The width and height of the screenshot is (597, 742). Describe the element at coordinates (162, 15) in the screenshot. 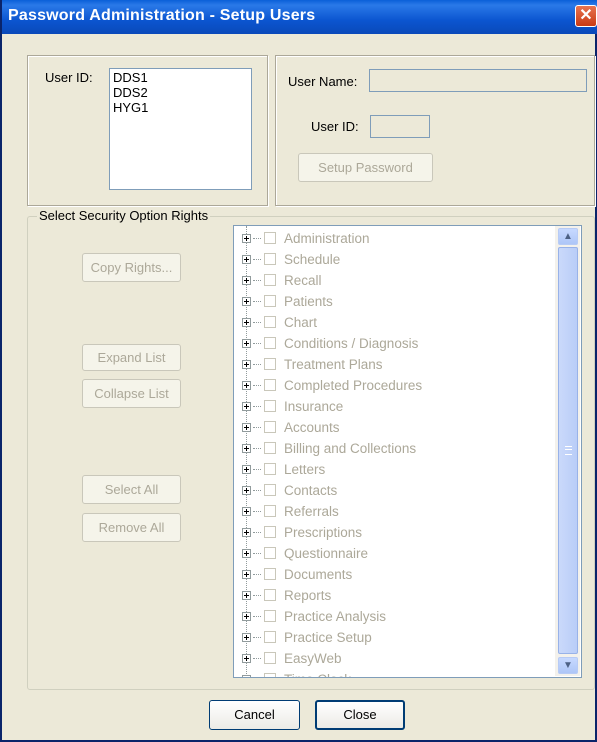

I see `window-title: Password Administration - Setup Users` at that location.